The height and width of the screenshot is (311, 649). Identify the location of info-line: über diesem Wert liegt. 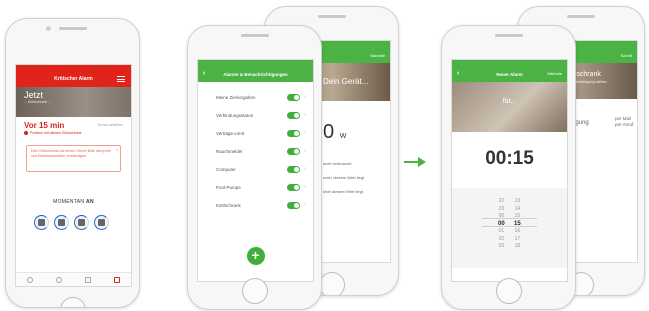
(343, 191).